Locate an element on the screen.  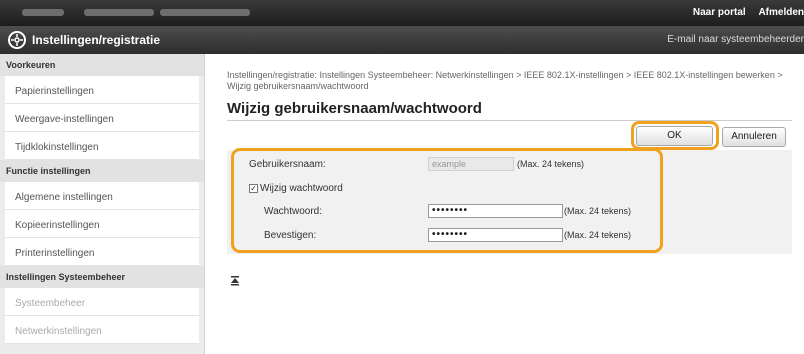
sidebar-item-system-management: Systeembeheer is located at coordinates (102, 302).